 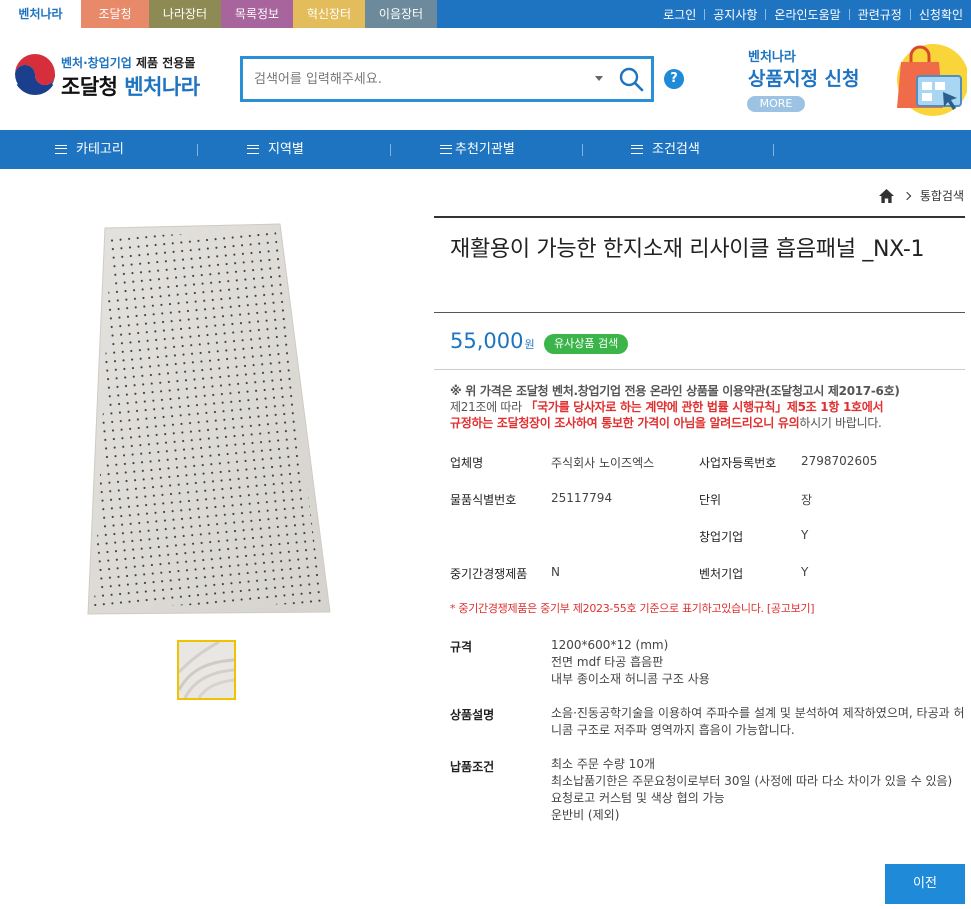 I want to click on notice-line-3-warning: 규정하는 조달청장이 조사하여 통보한 가격이 아님을 알려드리오니 유의, so click(x=625, y=423).